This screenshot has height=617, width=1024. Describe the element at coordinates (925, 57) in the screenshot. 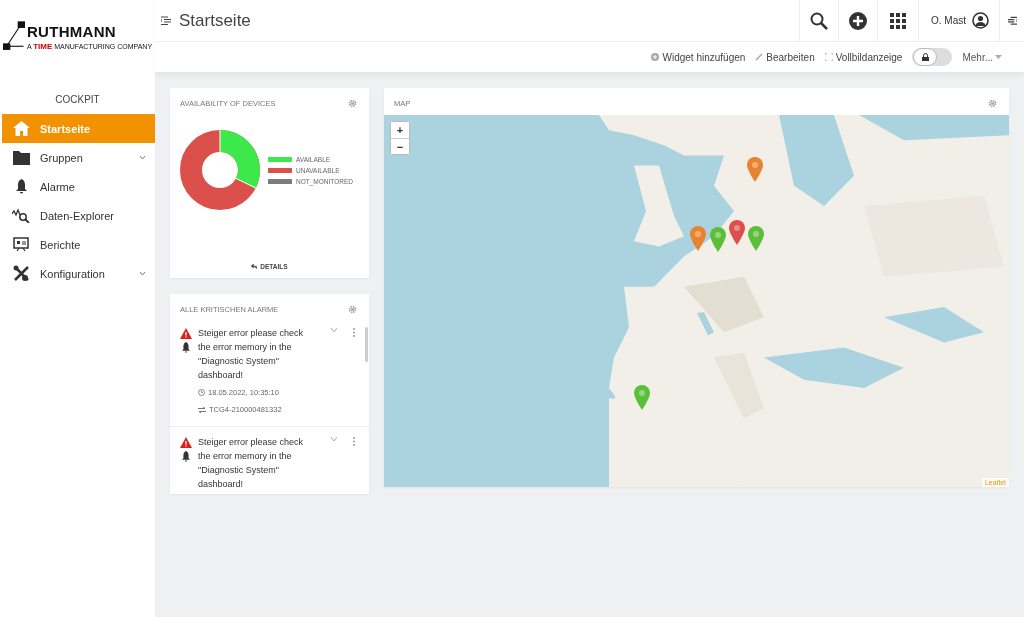

I see `lock-icon` at that location.